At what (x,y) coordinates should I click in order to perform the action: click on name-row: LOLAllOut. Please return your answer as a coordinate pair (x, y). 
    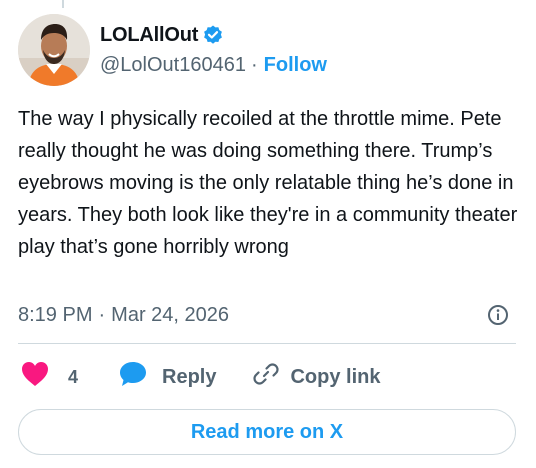
    Looking at the image, I should click on (213, 35).